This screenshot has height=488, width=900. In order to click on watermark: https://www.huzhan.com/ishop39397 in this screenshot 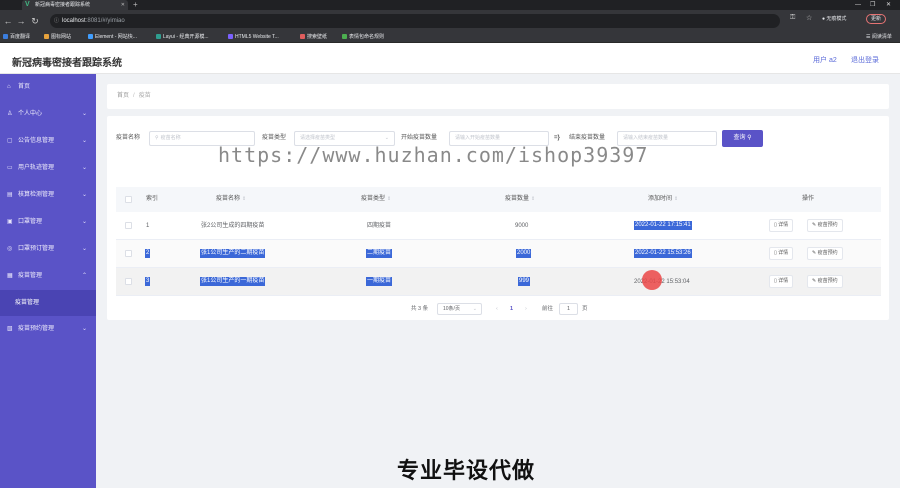, I will do `click(433, 155)`.